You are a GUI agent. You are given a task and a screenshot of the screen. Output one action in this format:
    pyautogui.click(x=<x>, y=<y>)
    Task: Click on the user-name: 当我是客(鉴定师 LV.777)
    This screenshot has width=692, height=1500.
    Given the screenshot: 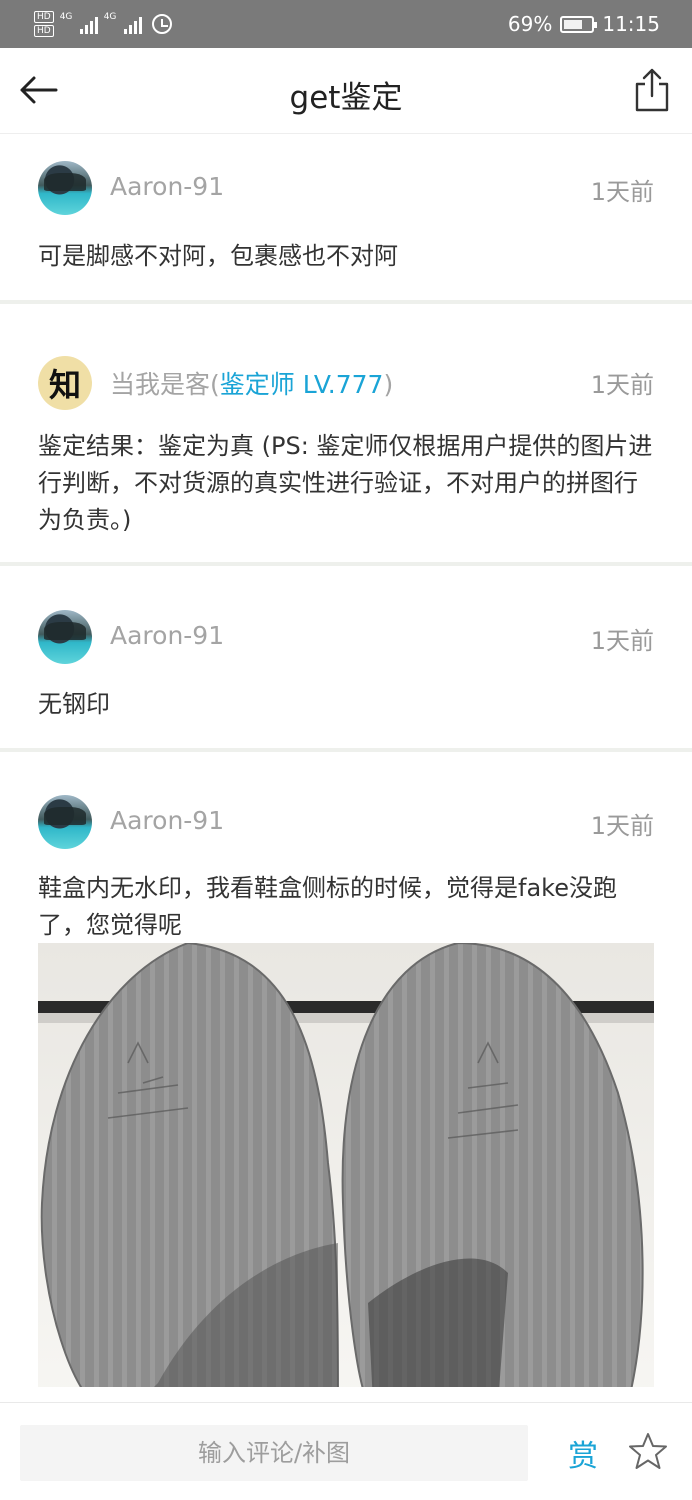 What is the action you would take?
    pyautogui.click(x=251, y=383)
    